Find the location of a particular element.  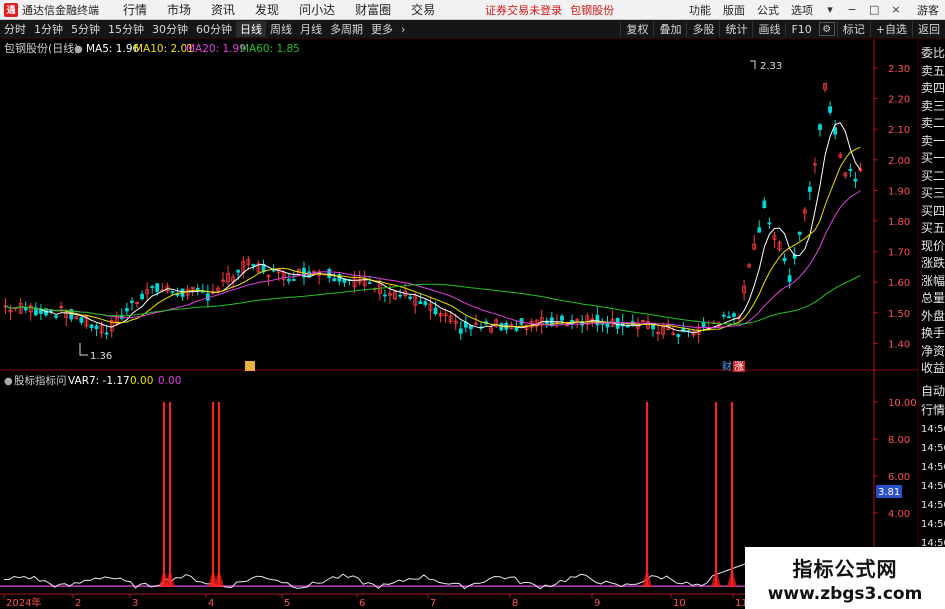

side-item: 外盘 is located at coordinates (933, 316).